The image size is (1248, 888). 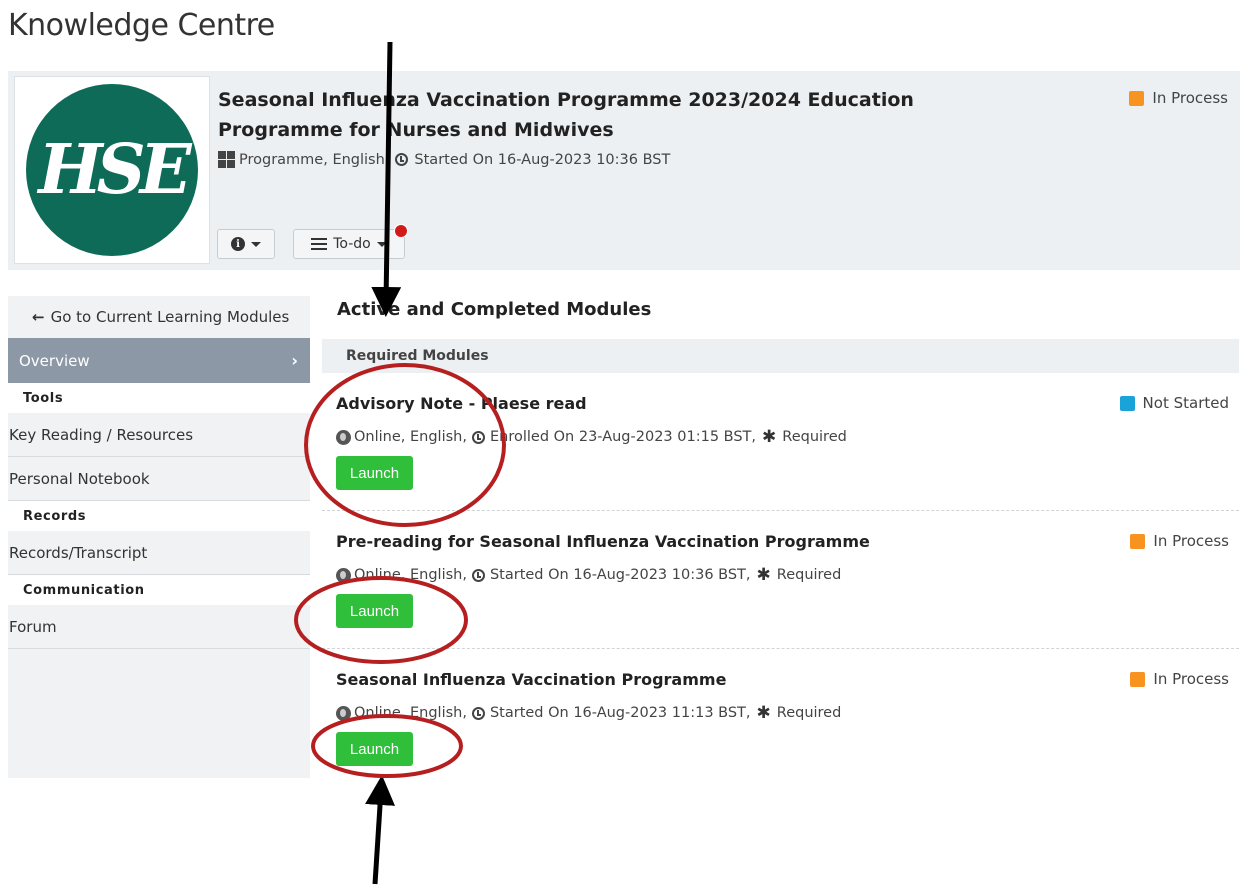 What do you see at coordinates (542, 159) in the screenshot?
I see `course-started: Started On 16-Aug-2023 10:36 BST` at bounding box center [542, 159].